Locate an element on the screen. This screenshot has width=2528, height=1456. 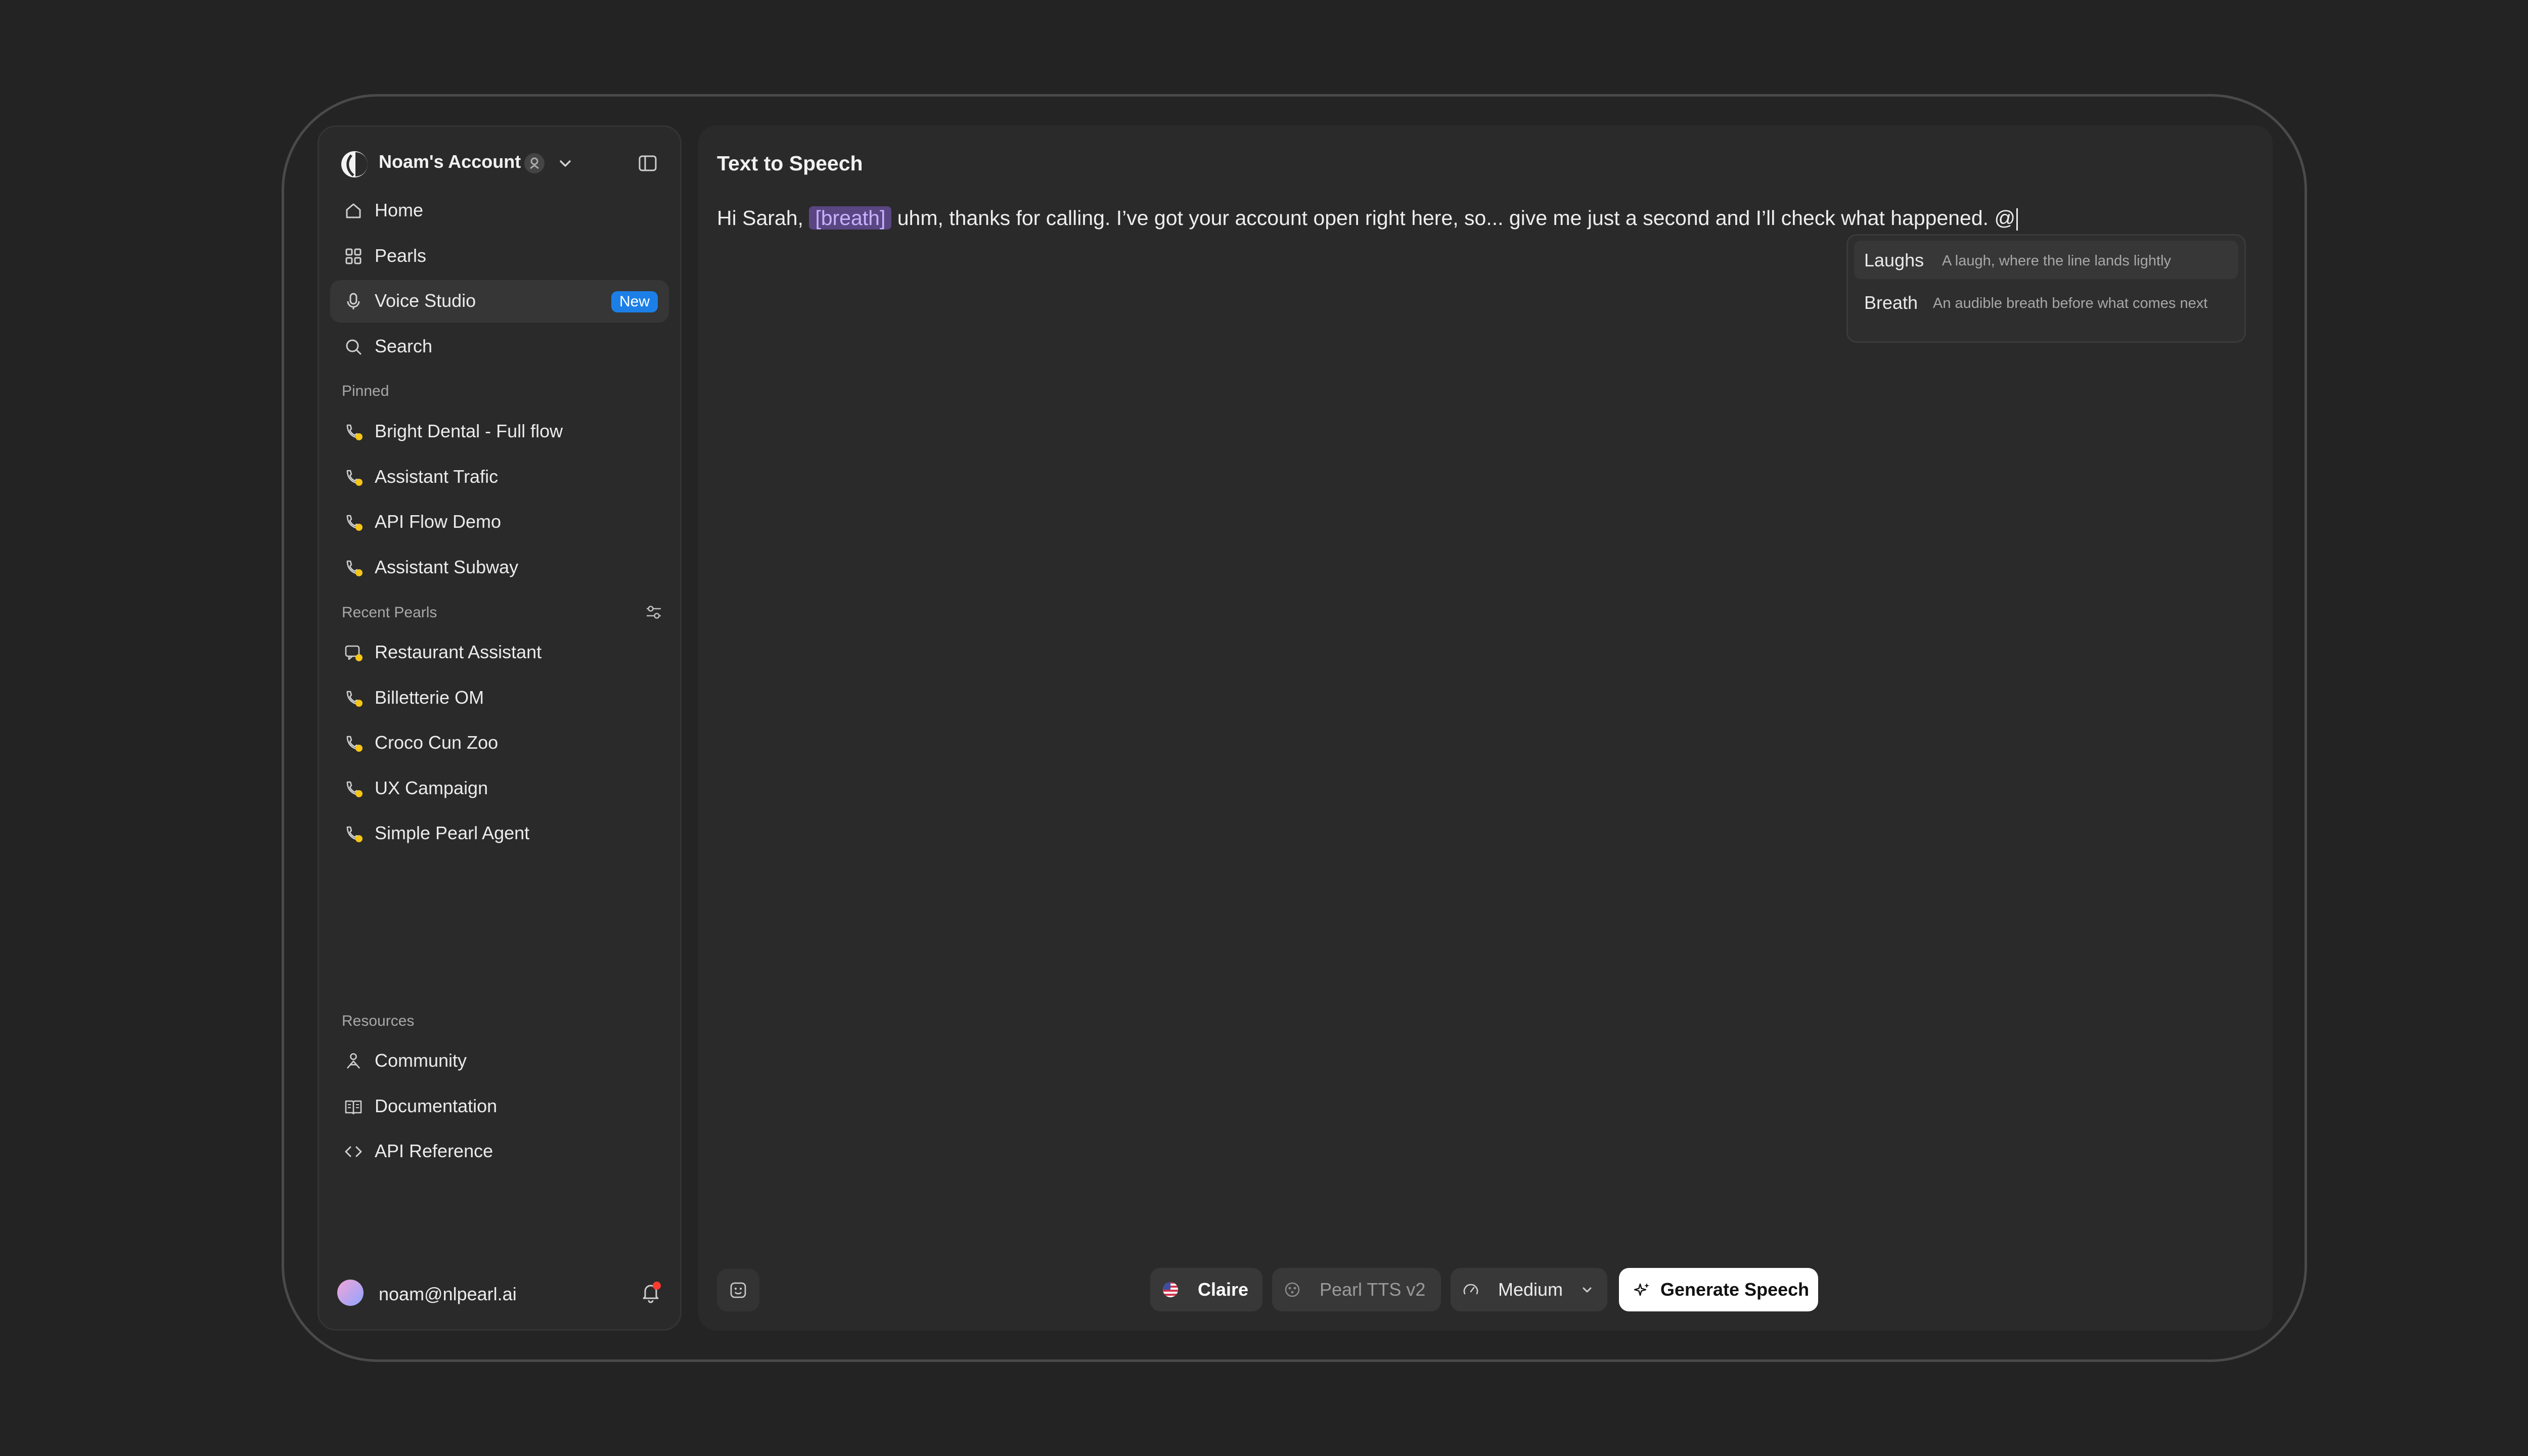
model-selector: Pearl TTS v2 is located at coordinates (1357, 1289).